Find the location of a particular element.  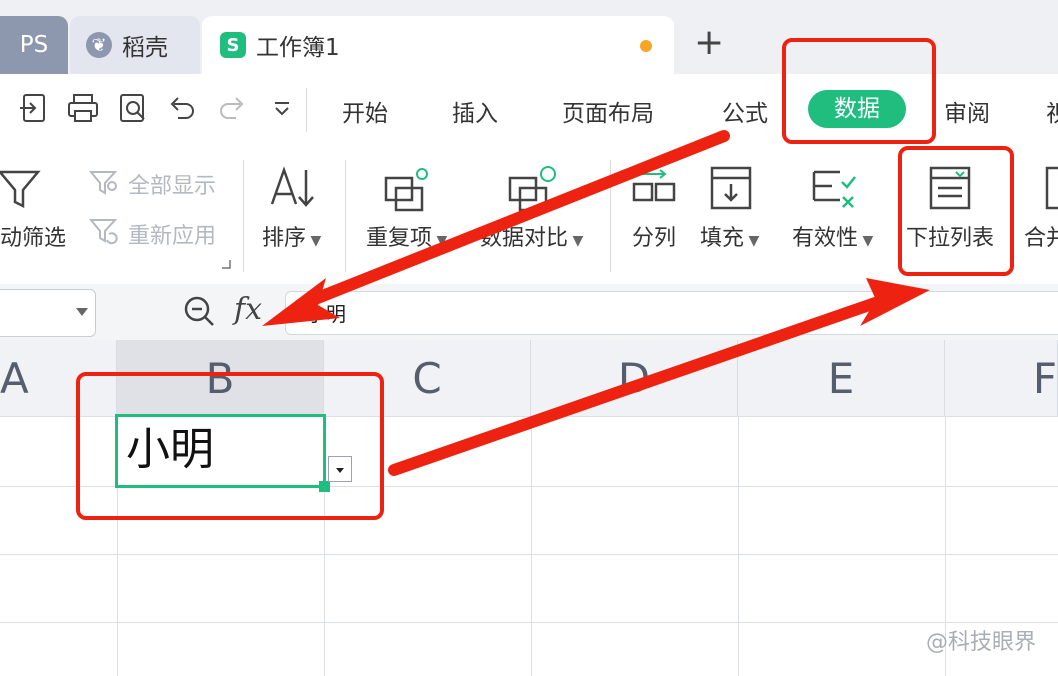

compare-button: 数据对比 ▼ is located at coordinates (531, 236).